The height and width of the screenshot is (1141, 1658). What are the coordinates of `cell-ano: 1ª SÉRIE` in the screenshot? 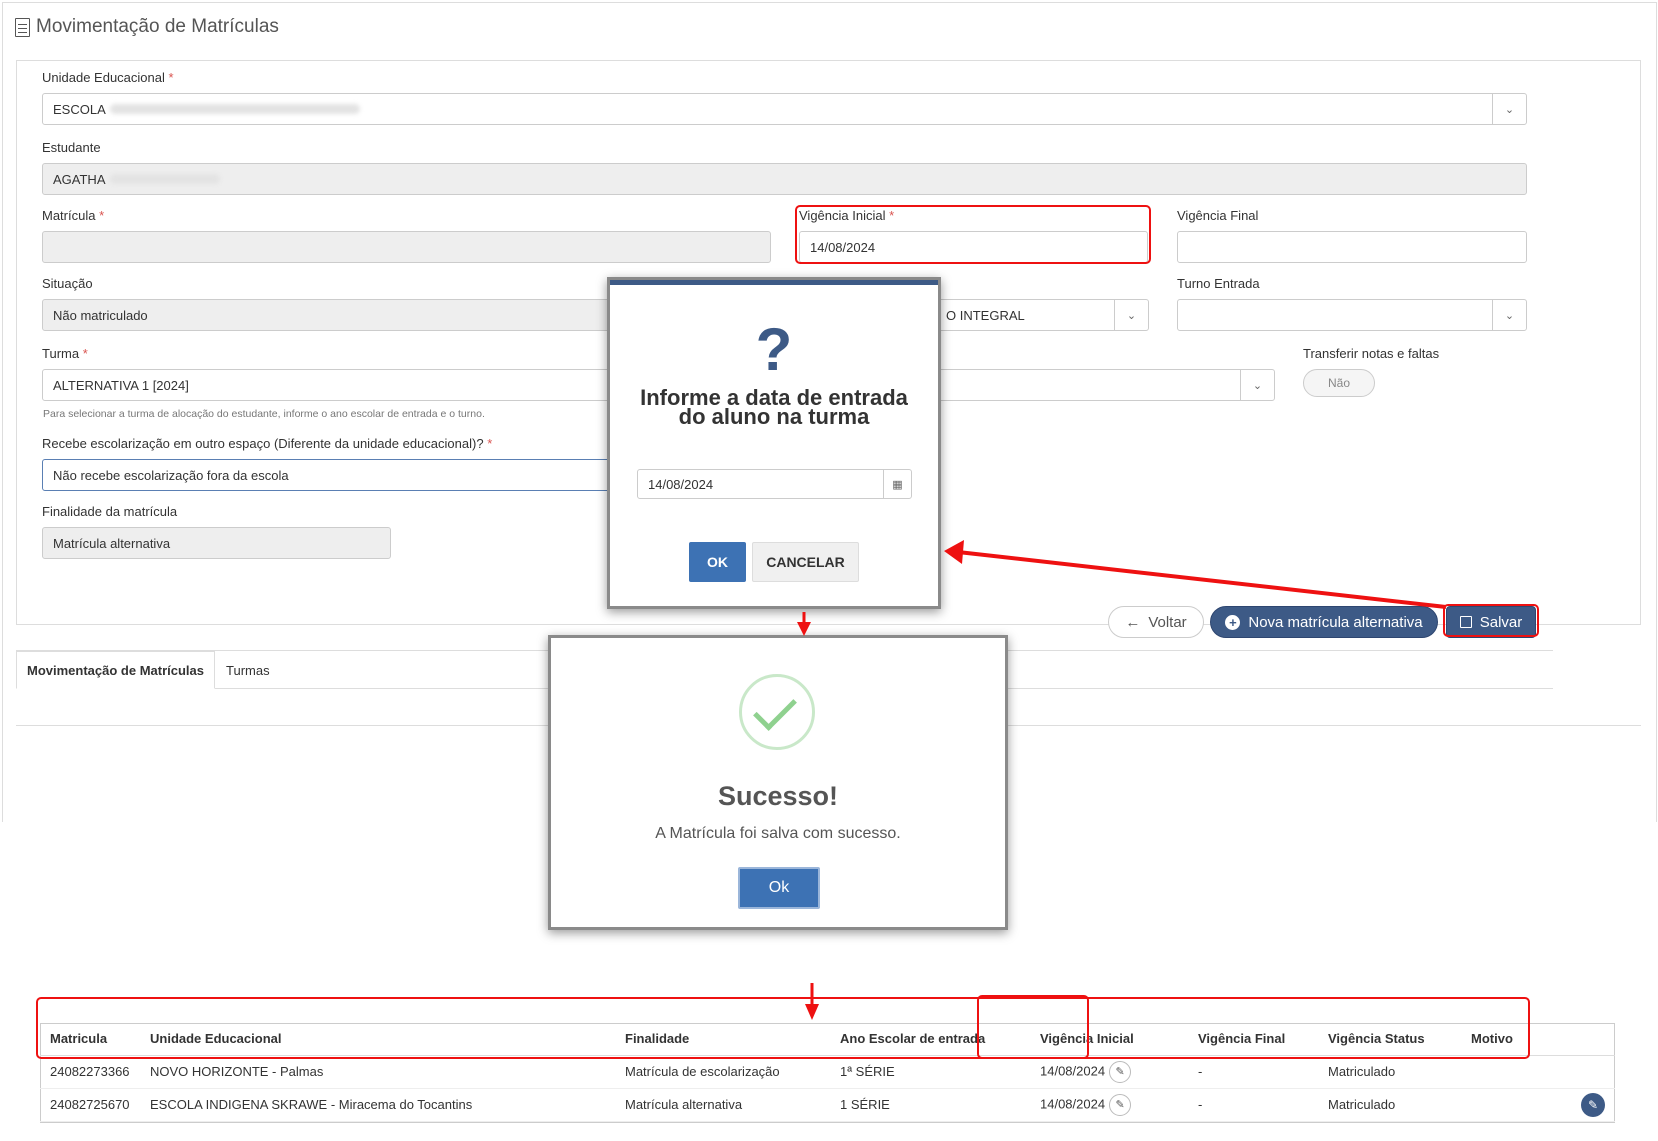 It's located at (930, 1072).